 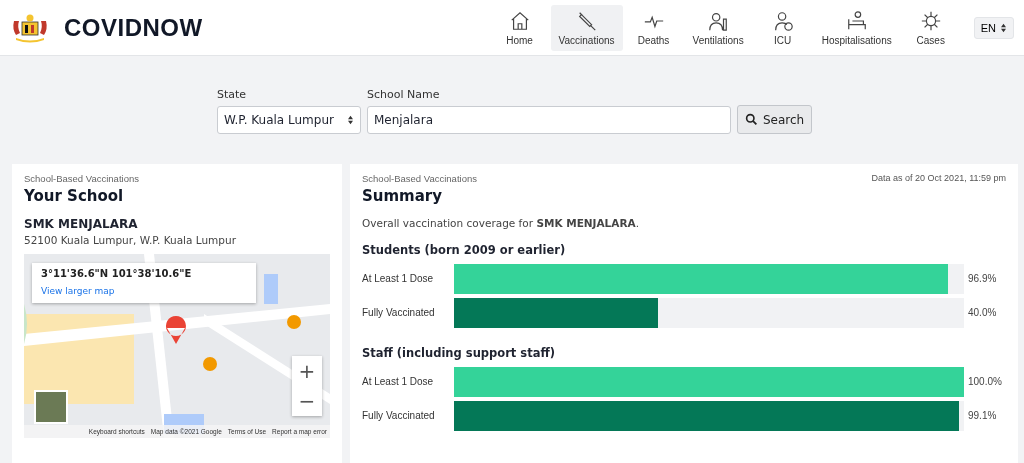 What do you see at coordinates (130, 240) in the screenshot?
I see `school-address: 52100 Kuala Lumpur, W.P. Kuala Lumpur` at bounding box center [130, 240].